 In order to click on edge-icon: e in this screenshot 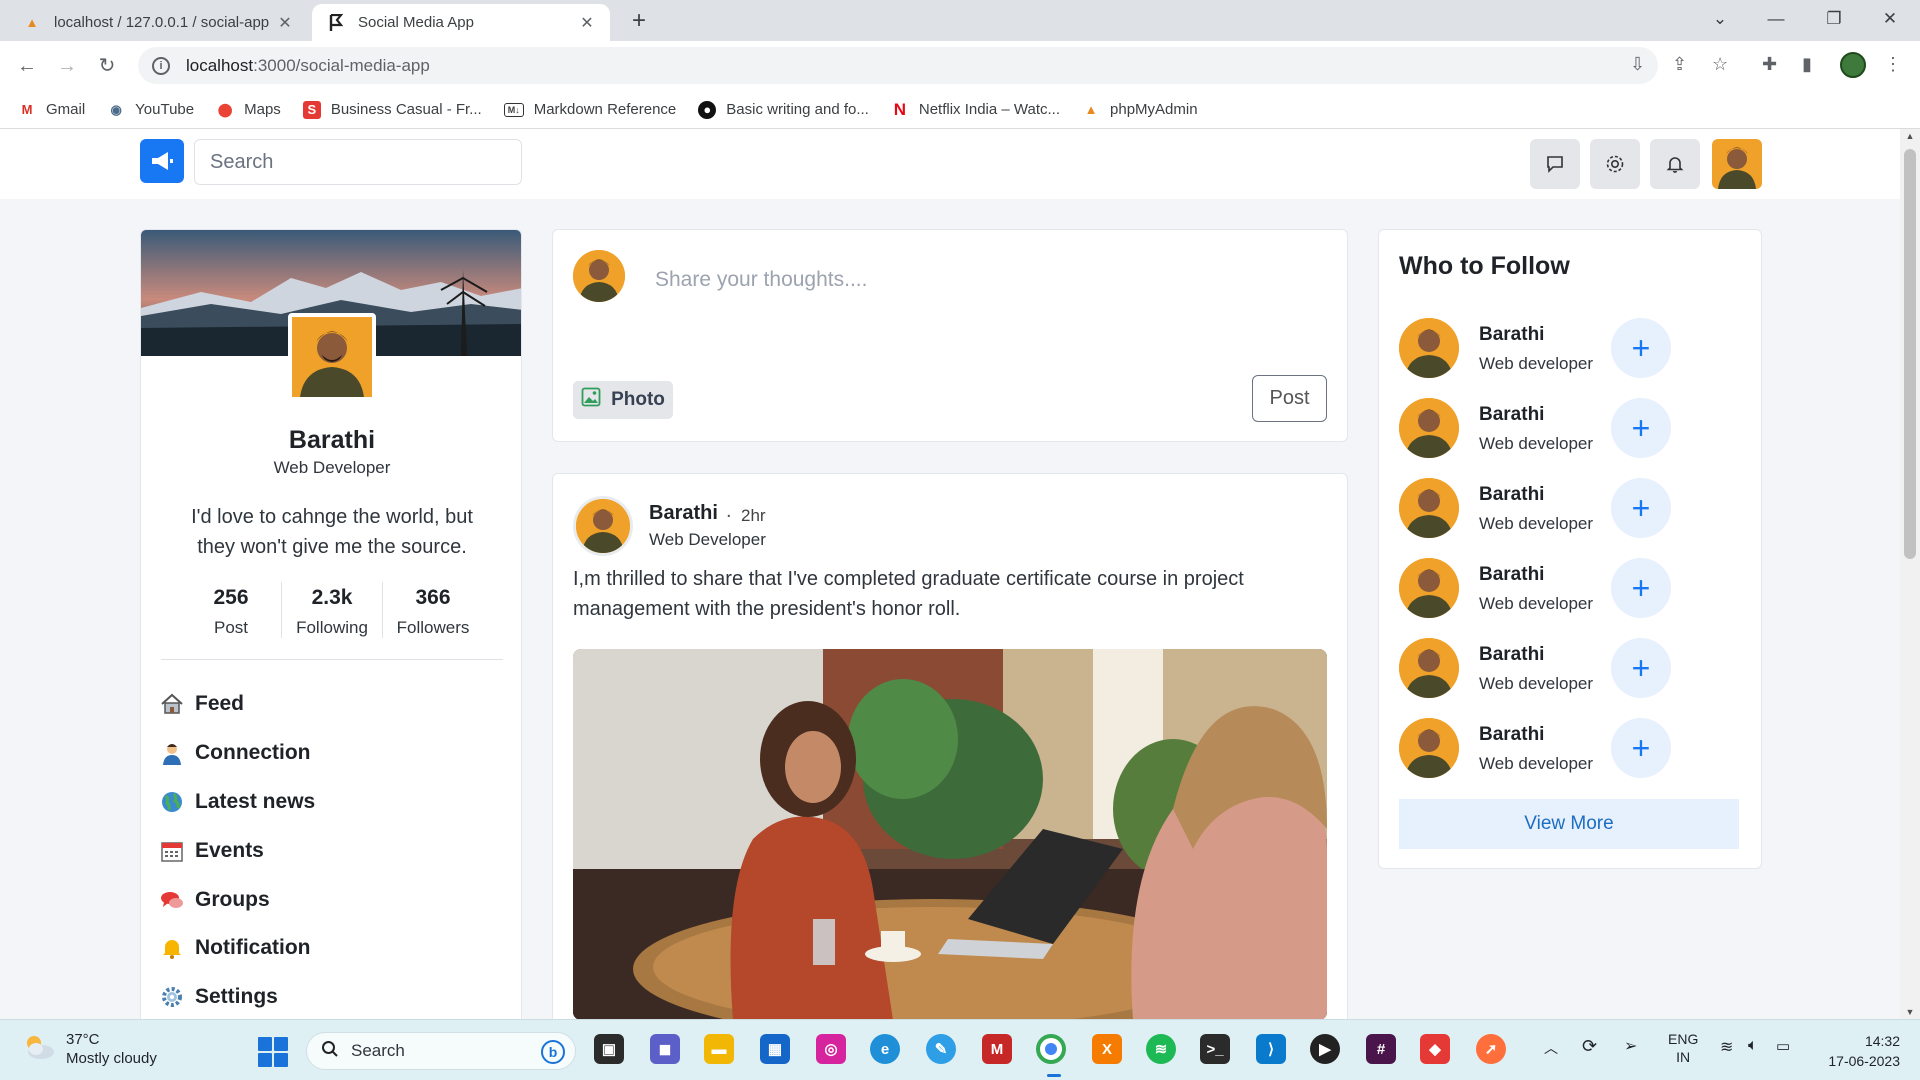, I will do `click(885, 1049)`.